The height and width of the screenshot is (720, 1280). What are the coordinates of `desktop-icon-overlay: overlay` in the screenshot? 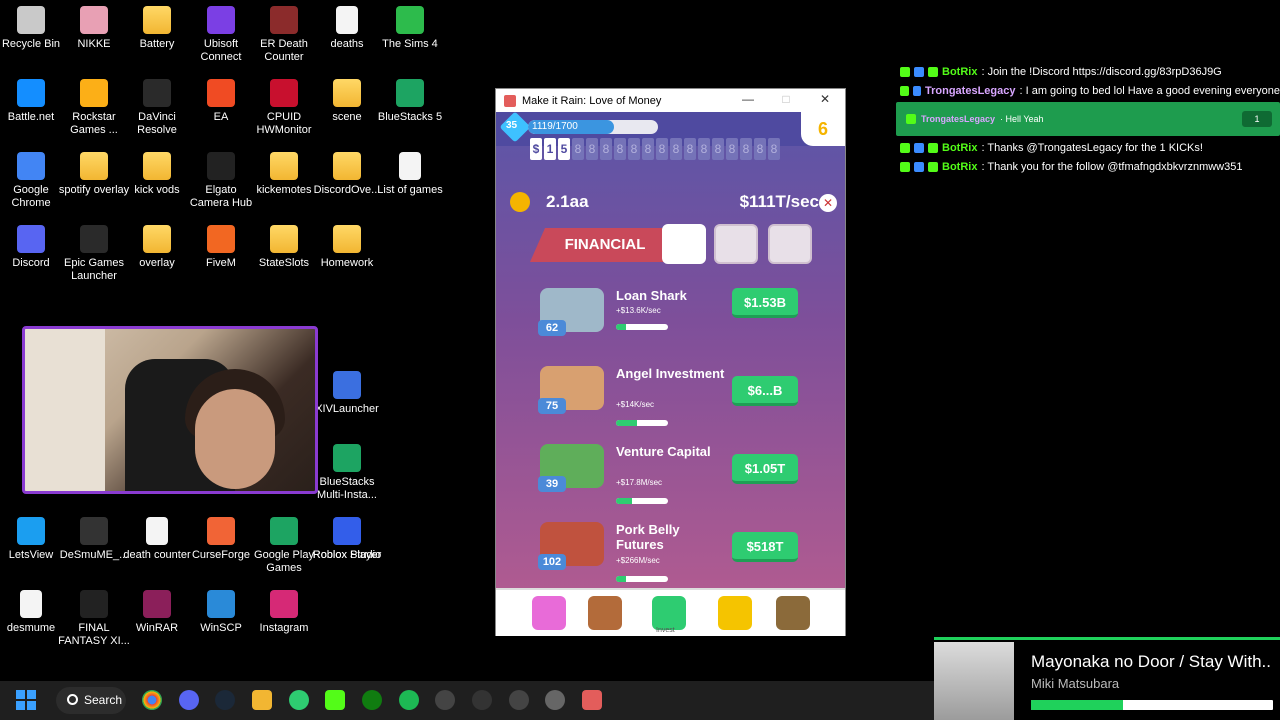 It's located at (157, 247).